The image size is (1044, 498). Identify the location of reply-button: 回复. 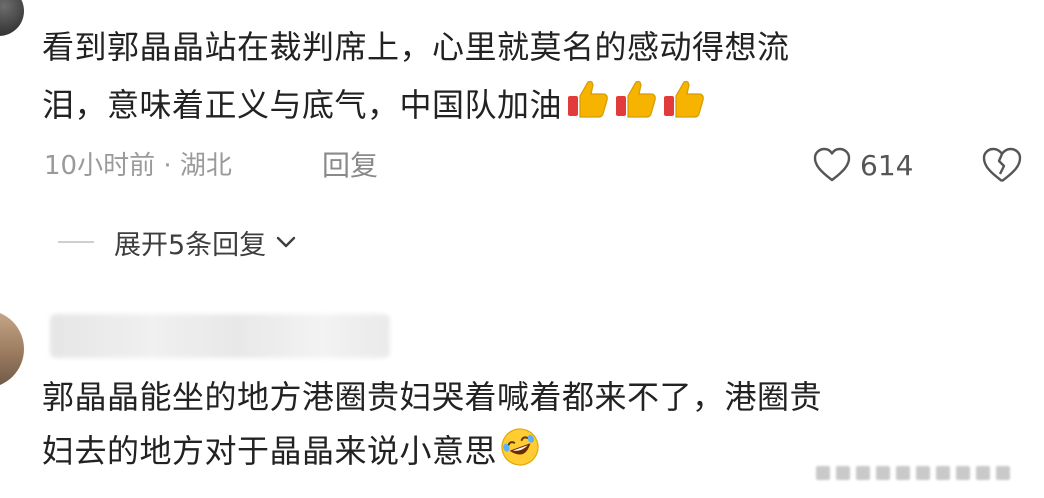
(350, 166).